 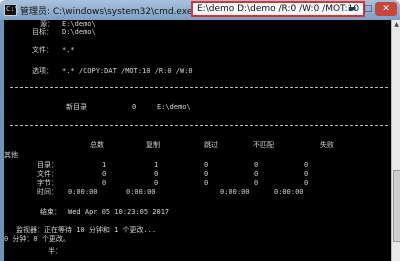 I want to click on options-label: 选项：, so click(x=42, y=71).